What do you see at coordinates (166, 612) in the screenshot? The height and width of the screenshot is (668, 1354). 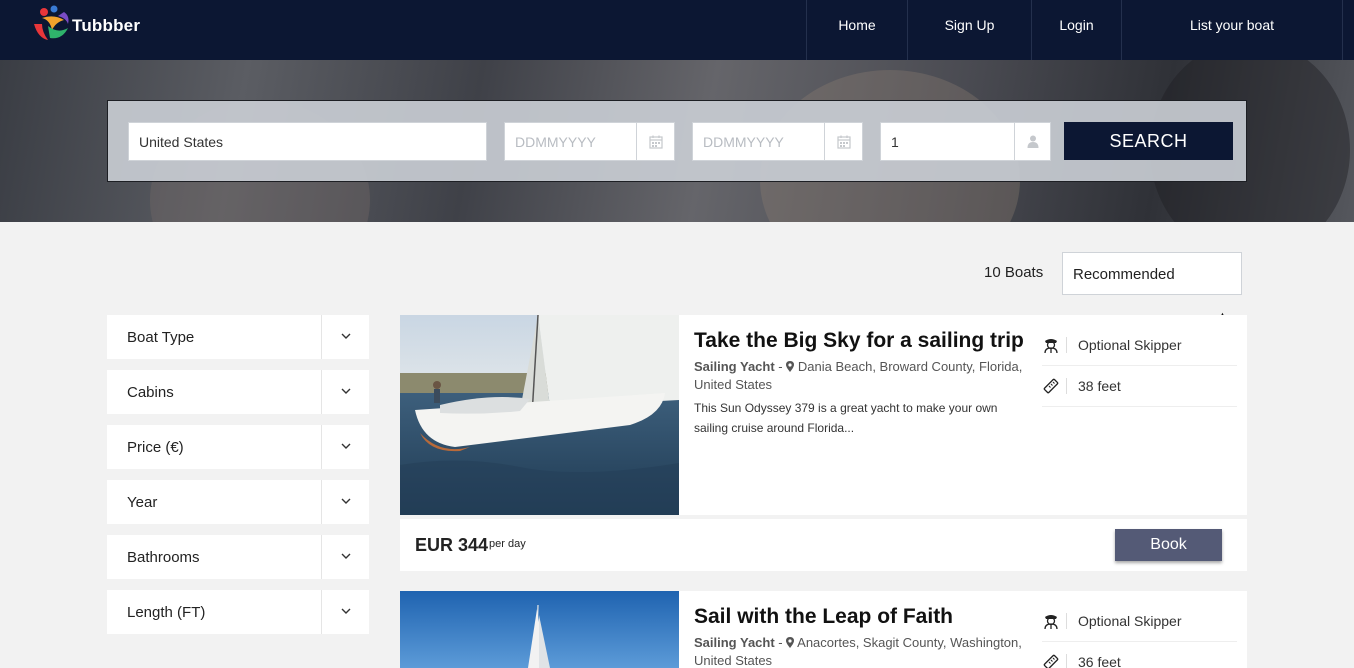 I see `filter-label: Length (FT)` at bounding box center [166, 612].